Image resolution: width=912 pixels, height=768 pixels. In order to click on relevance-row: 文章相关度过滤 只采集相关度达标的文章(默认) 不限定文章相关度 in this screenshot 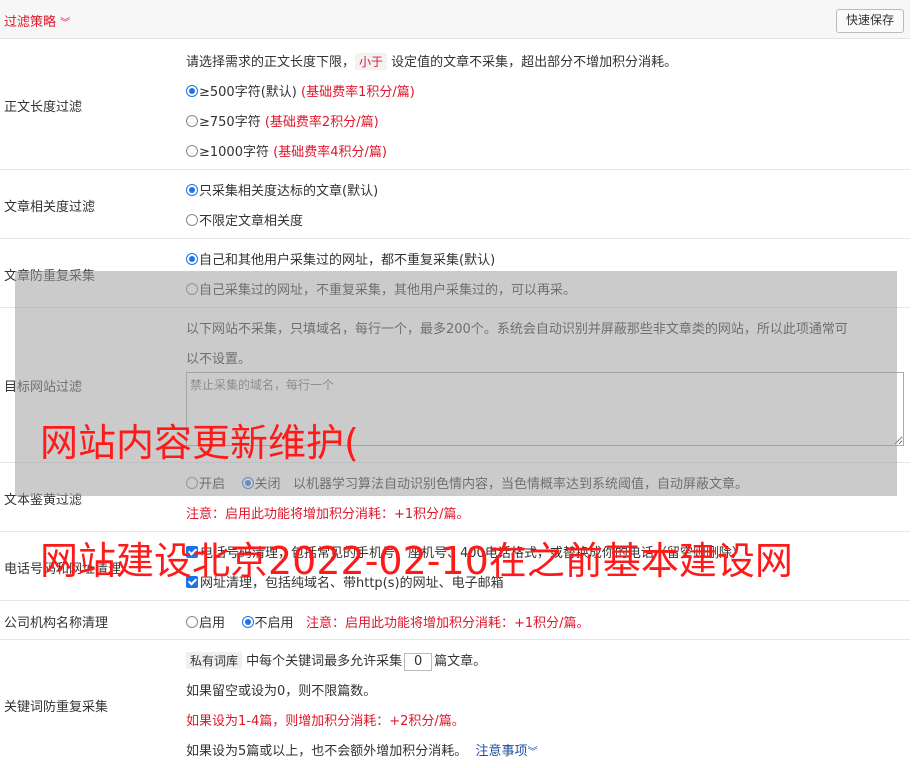, I will do `click(455, 204)`.